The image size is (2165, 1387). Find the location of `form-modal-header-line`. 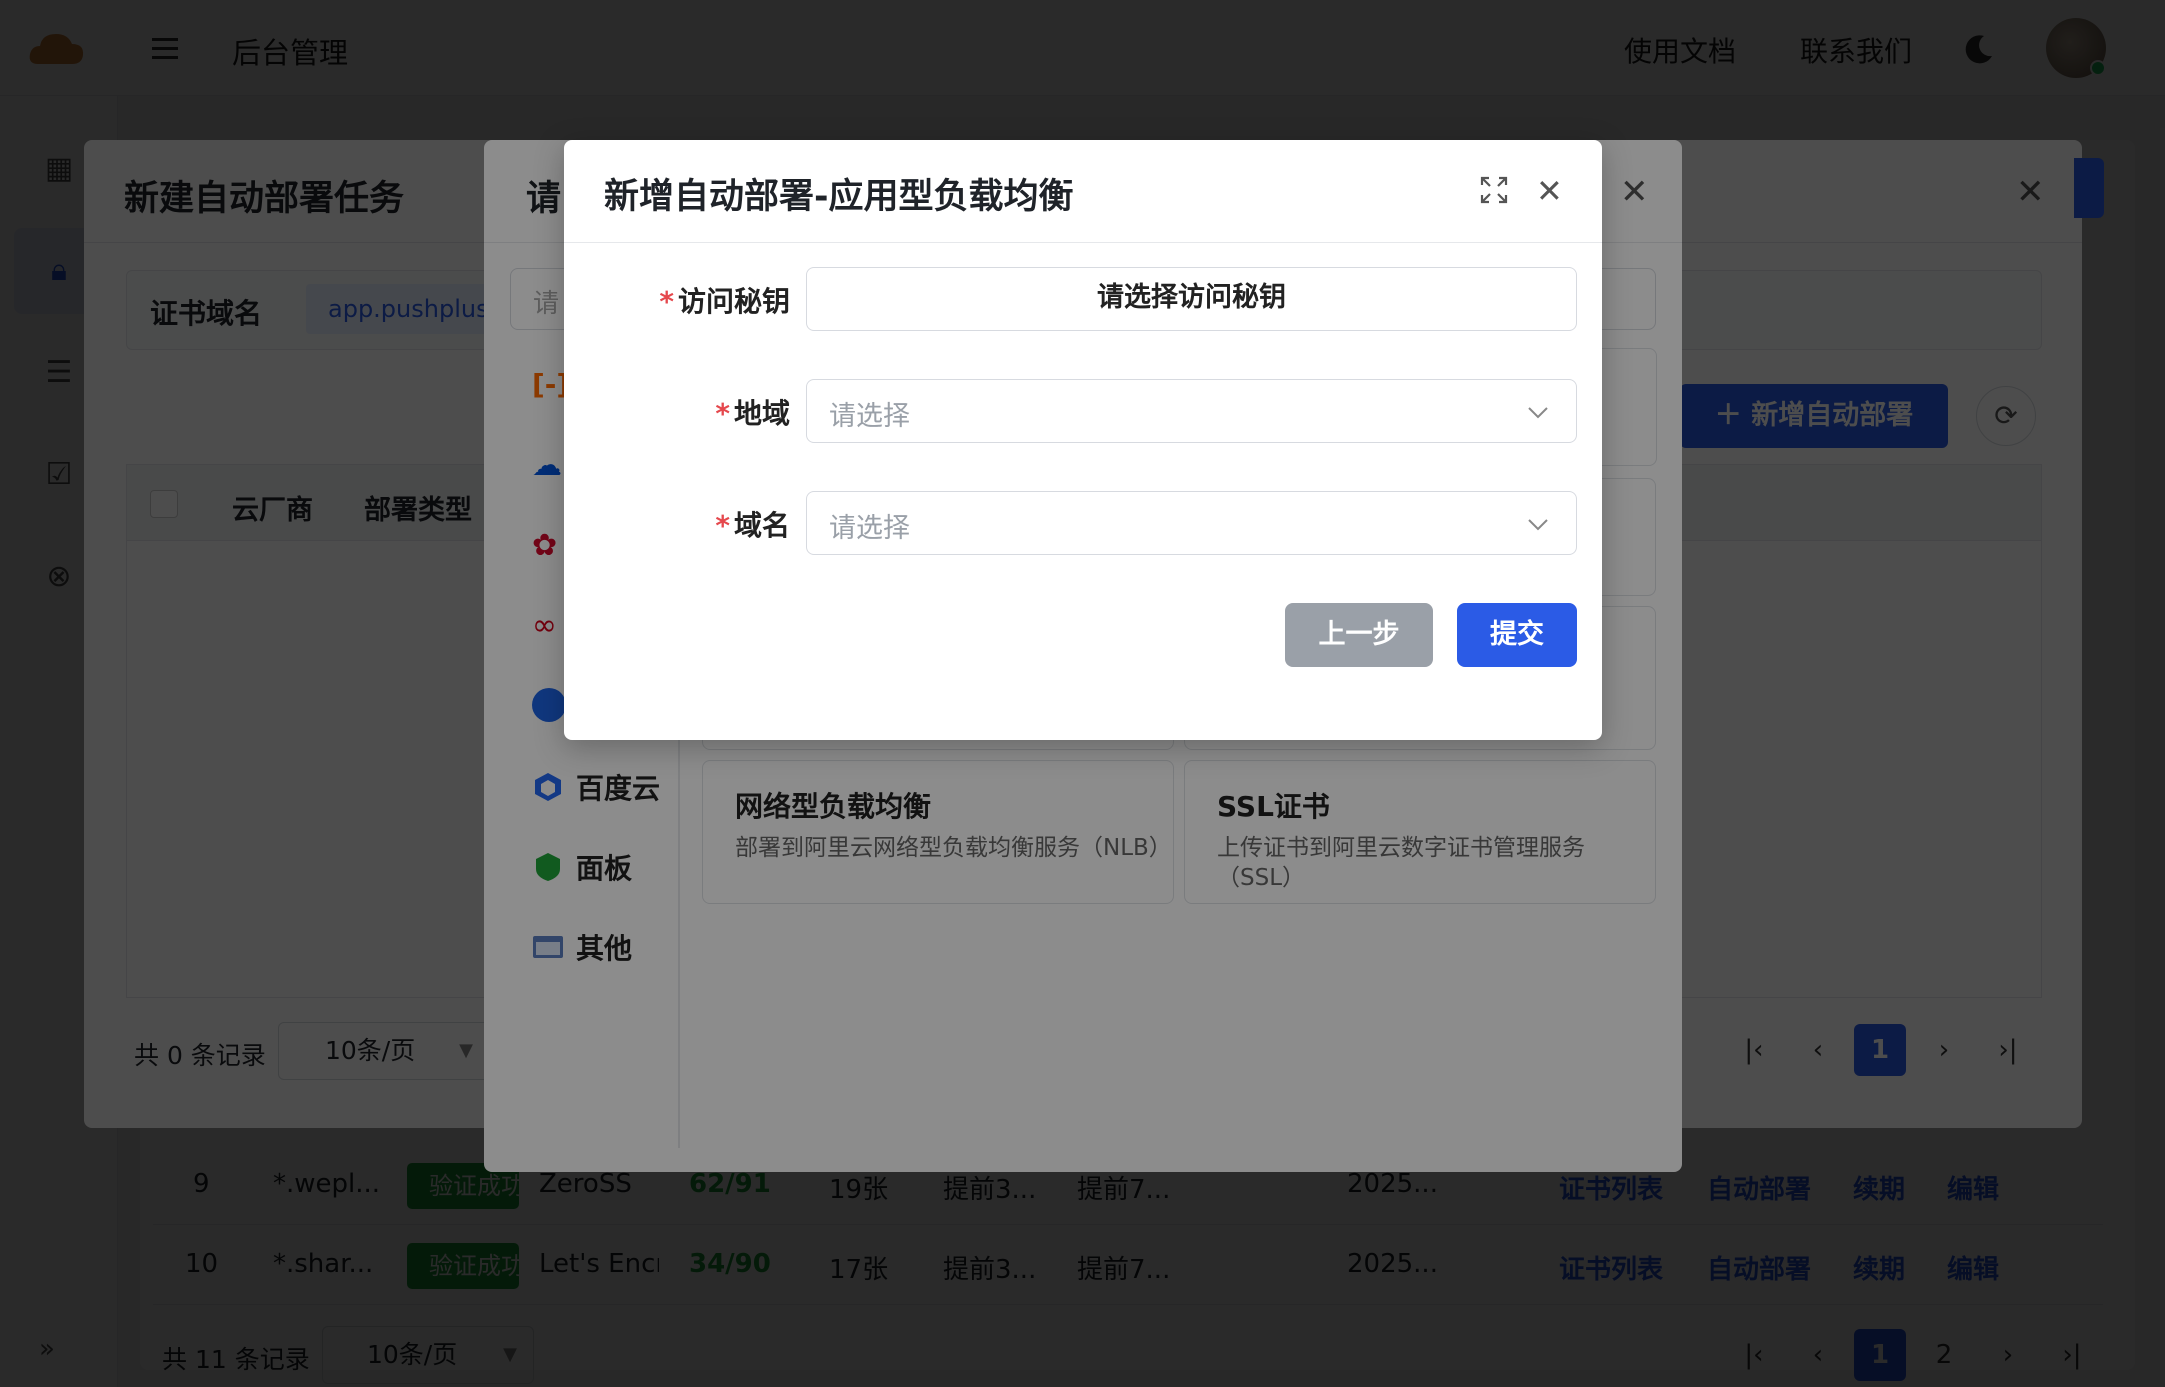

form-modal-header-line is located at coordinates (1083, 242).